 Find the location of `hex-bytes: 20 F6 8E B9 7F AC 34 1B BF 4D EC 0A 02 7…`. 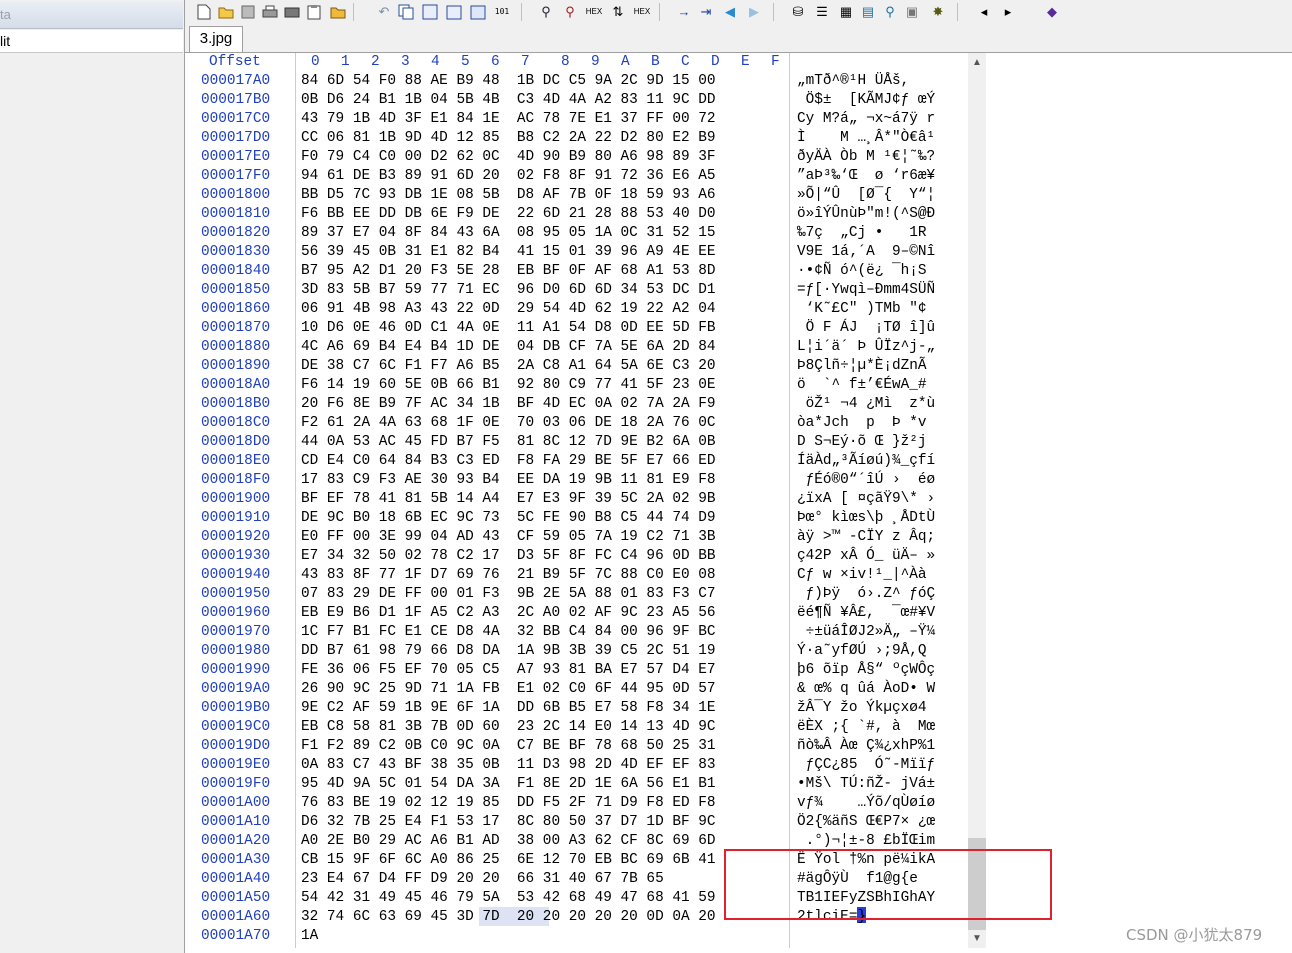

hex-bytes: 20 F6 8E B9 7F AC 34 1B BF 4D EC 0A 02 7… is located at coordinates (508, 404).